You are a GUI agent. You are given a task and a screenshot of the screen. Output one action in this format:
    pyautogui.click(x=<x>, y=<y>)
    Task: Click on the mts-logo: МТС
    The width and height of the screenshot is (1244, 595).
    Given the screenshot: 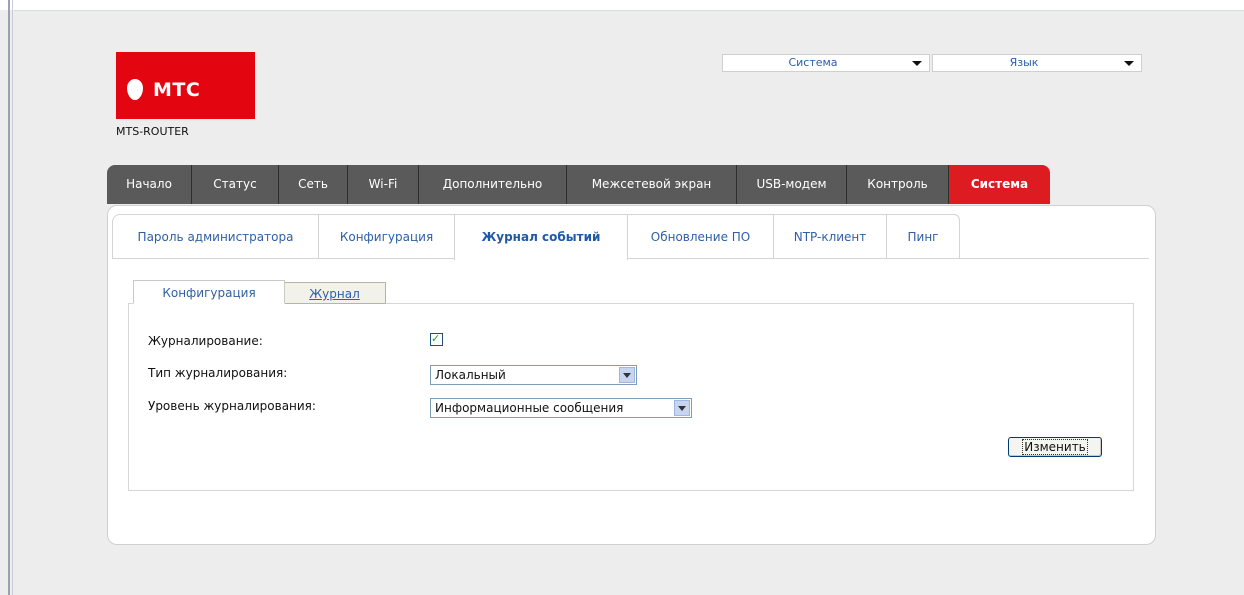 What is the action you would take?
    pyautogui.click(x=185, y=85)
    